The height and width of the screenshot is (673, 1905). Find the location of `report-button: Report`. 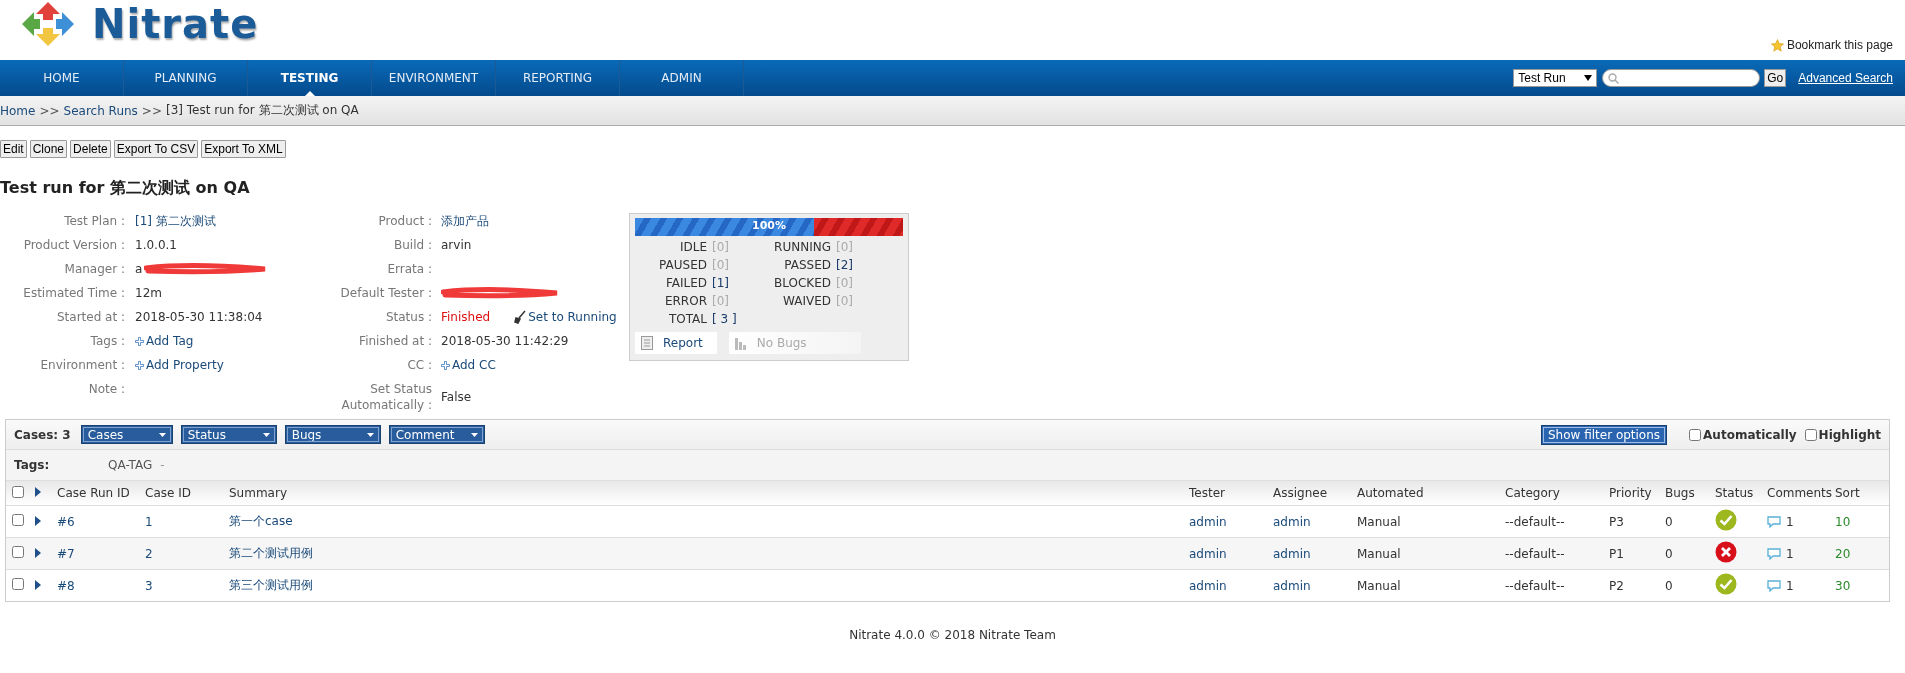

report-button: Report is located at coordinates (676, 343).